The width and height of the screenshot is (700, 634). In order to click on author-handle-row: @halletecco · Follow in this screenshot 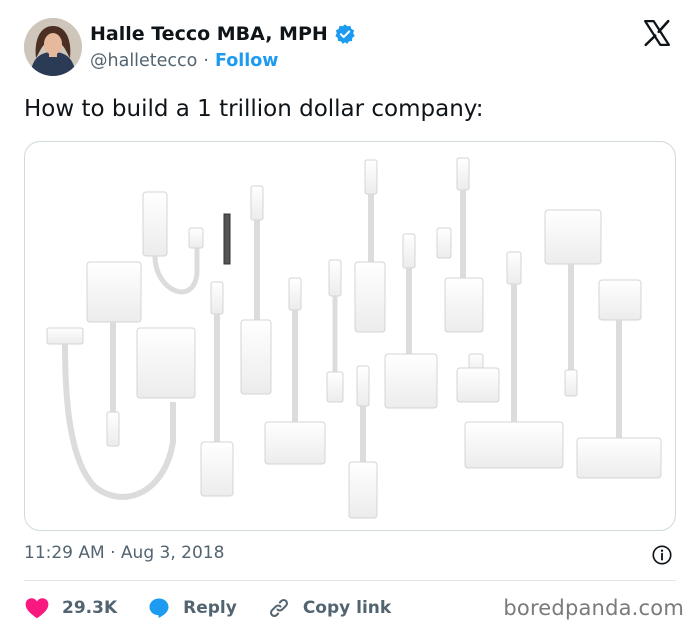, I will do `click(184, 61)`.